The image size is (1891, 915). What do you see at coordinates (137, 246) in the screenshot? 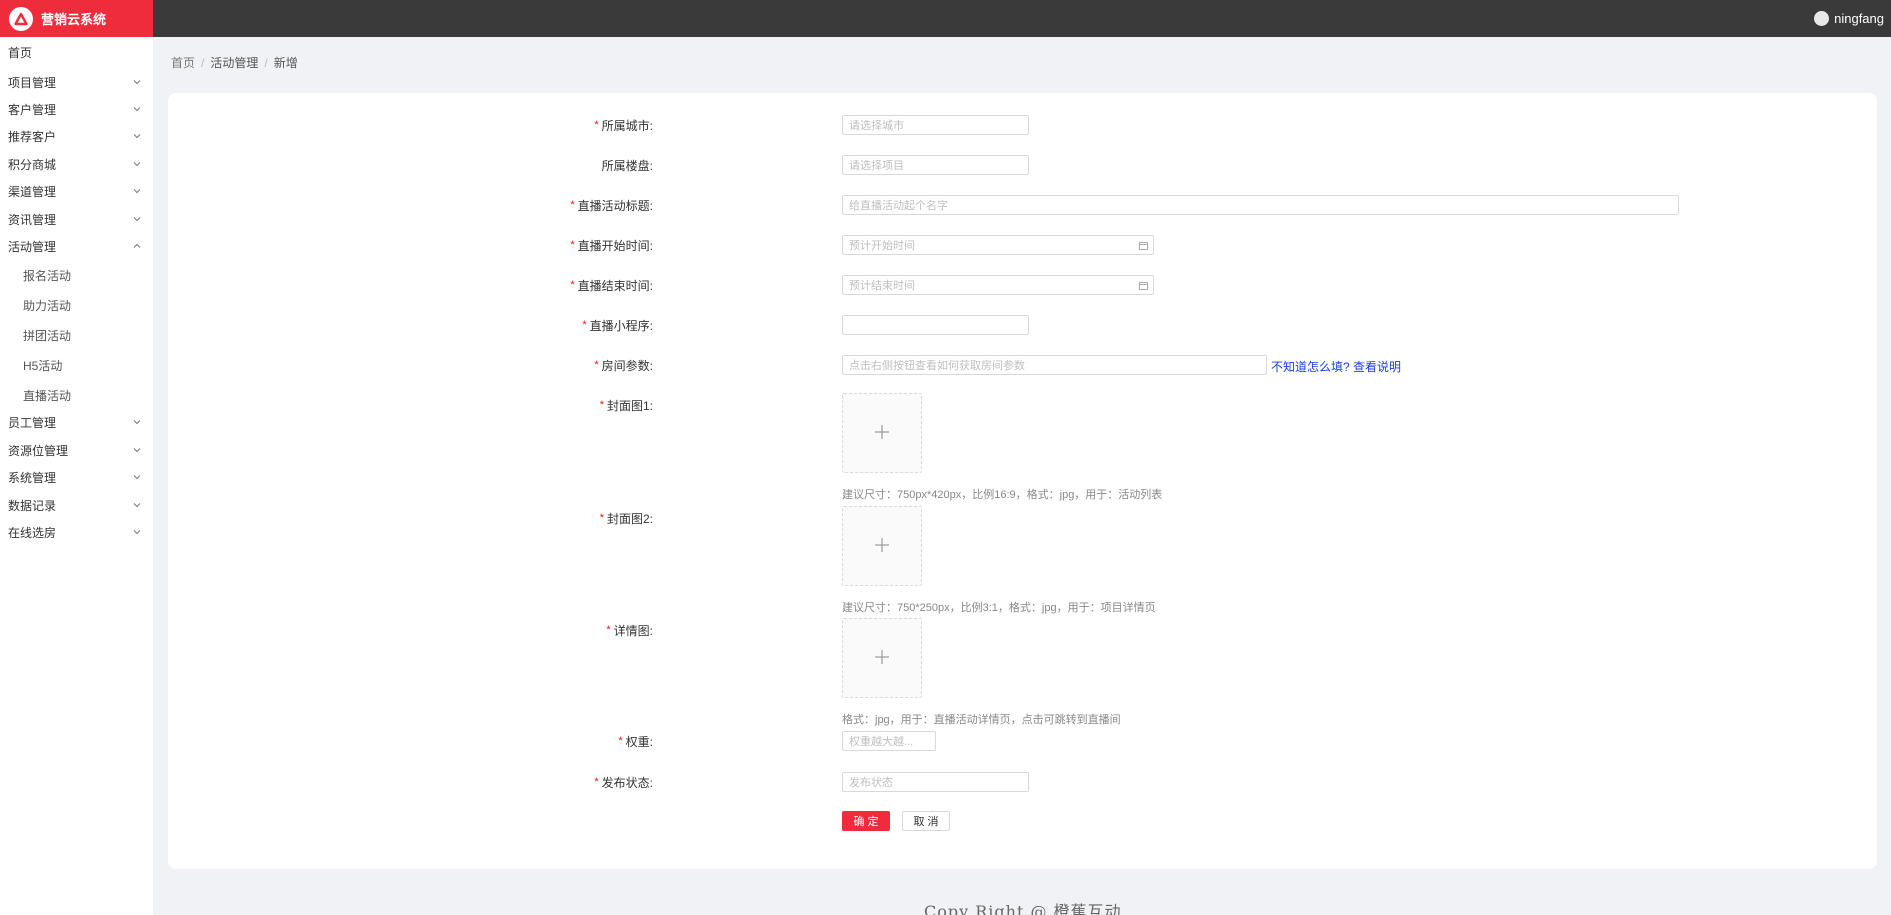
I see `chevron-up-icon` at bounding box center [137, 246].